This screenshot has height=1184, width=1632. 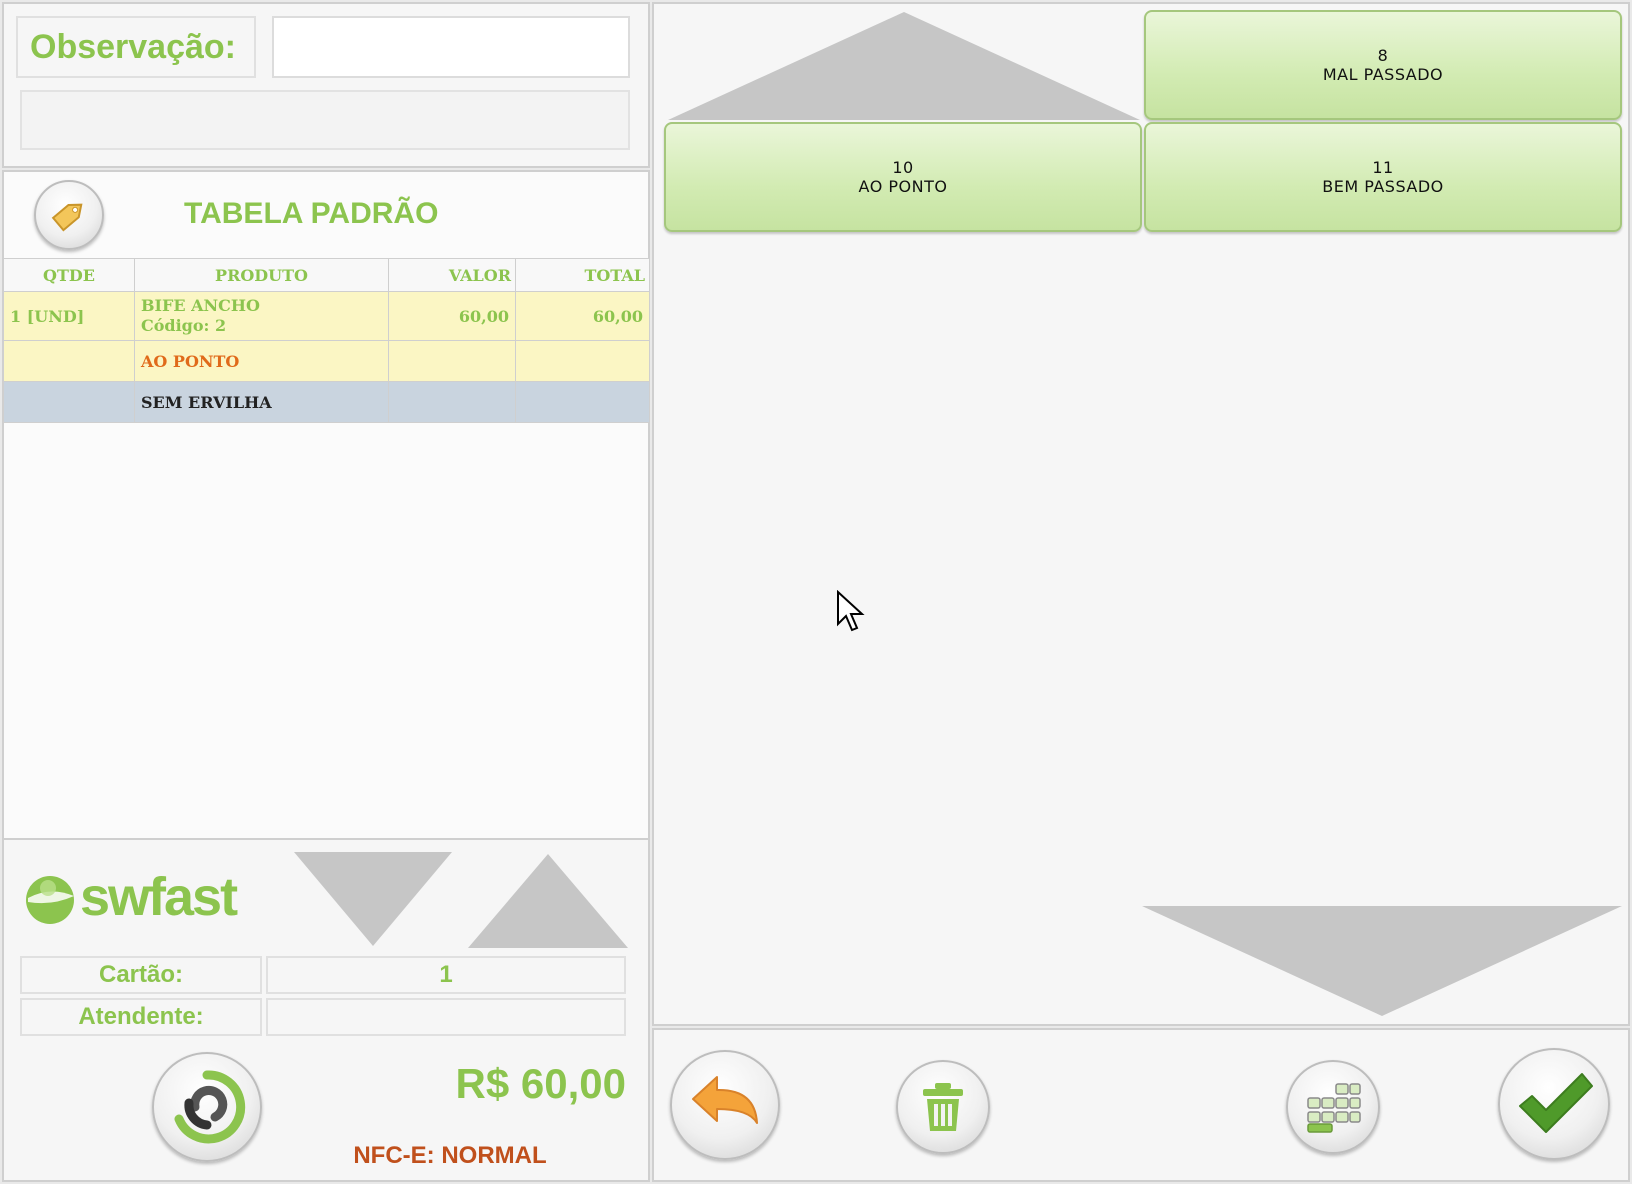 I want to click on option-number: 8, so click(x=1383, y=55).